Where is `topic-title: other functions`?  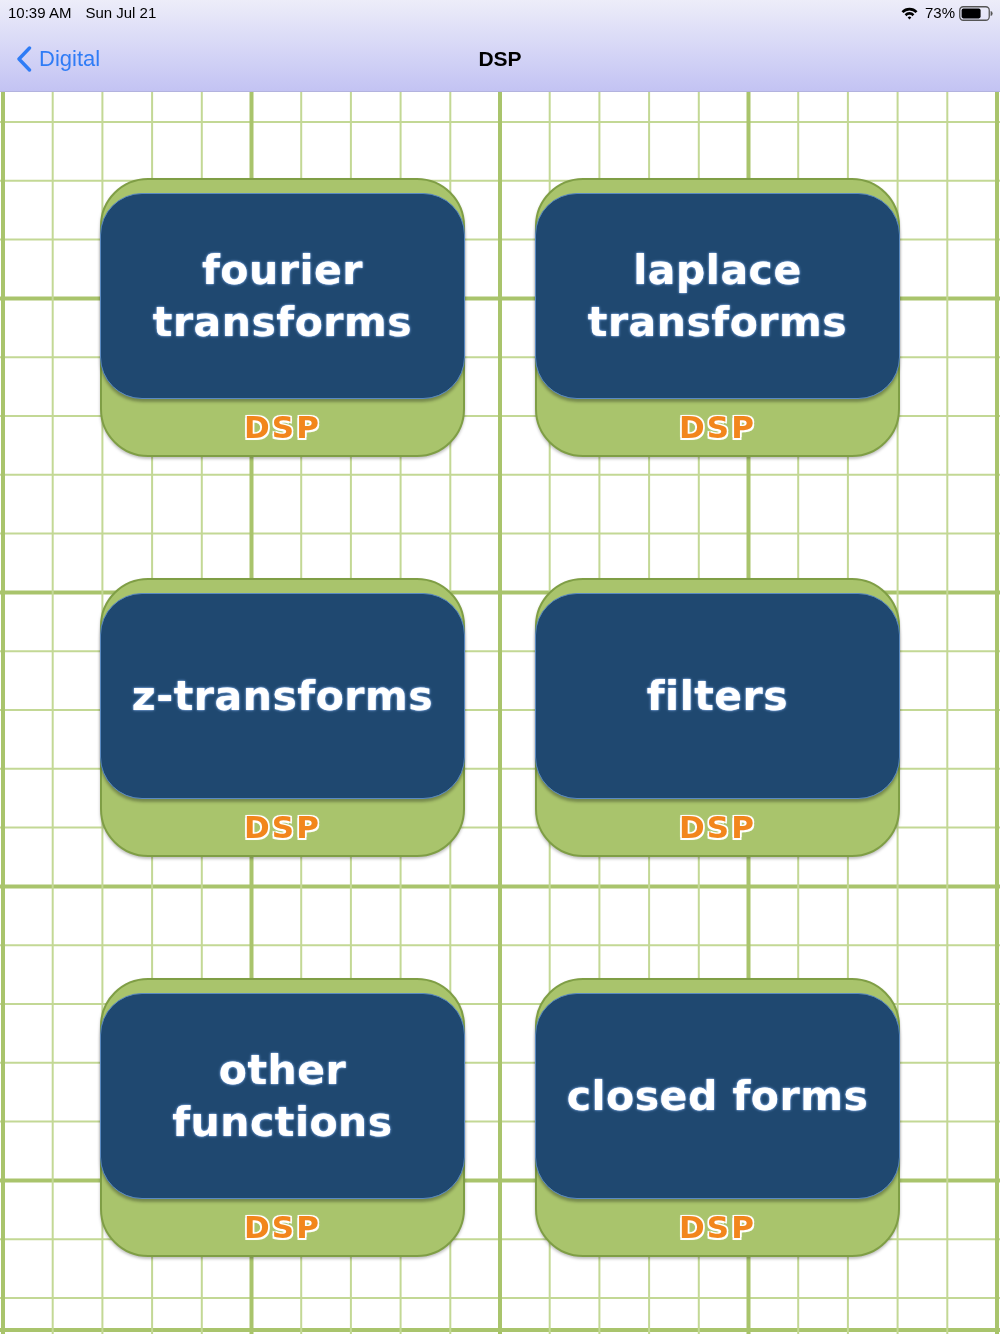 topic-title: other functions is located at coordinates (282, 1096).